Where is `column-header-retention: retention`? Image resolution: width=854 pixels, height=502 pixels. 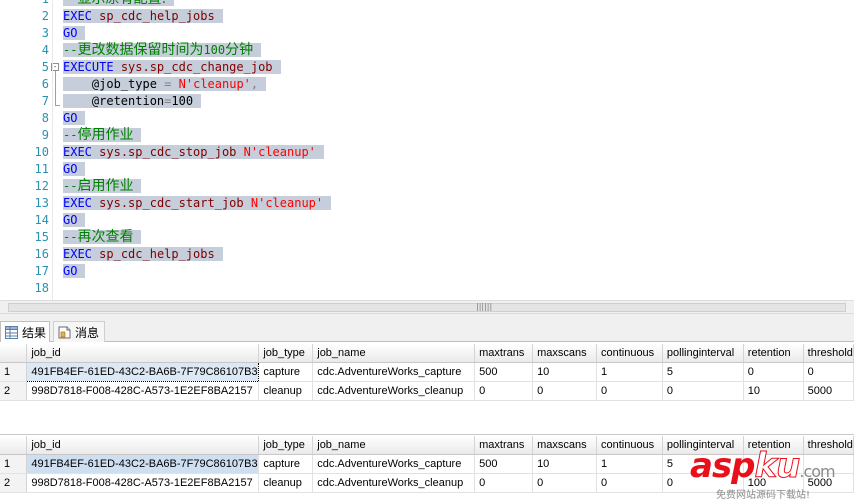
column-header-retention: retention is located at coordinates (773, 353).